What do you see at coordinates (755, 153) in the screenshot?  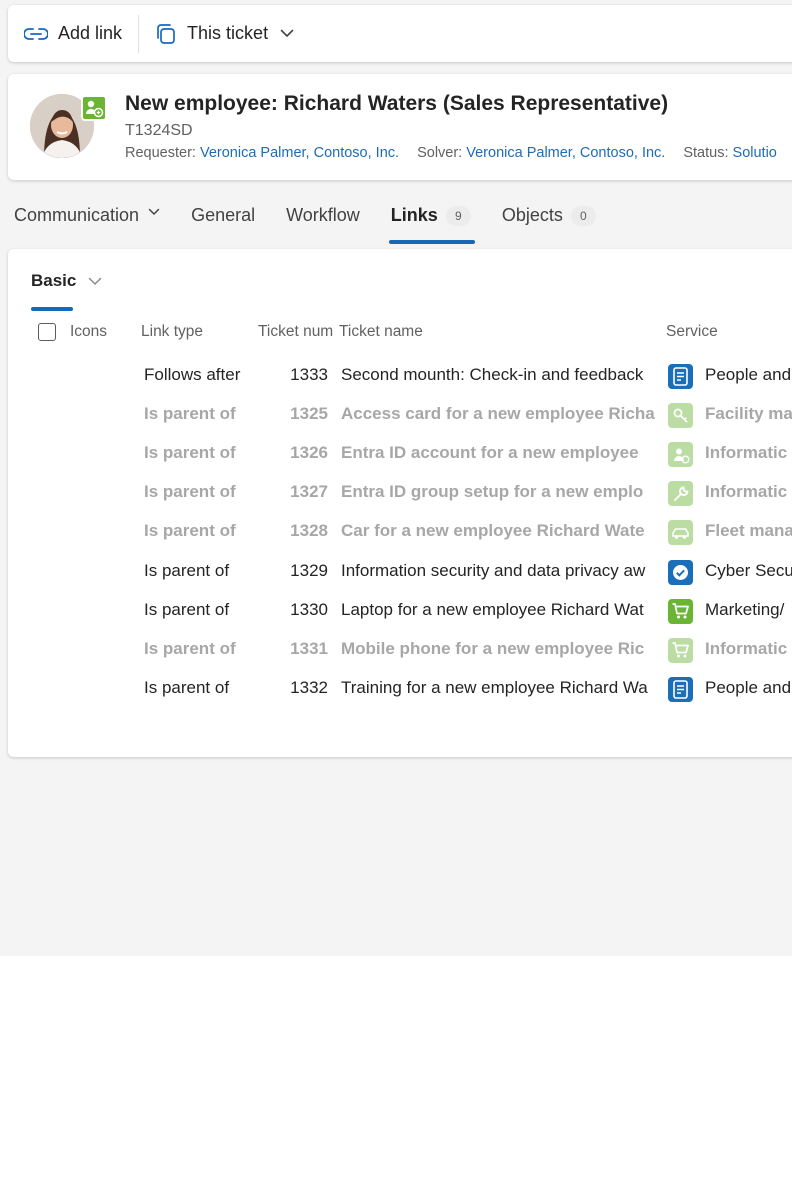 I see `status-link: Solutio` at bounding box center [755, 153].